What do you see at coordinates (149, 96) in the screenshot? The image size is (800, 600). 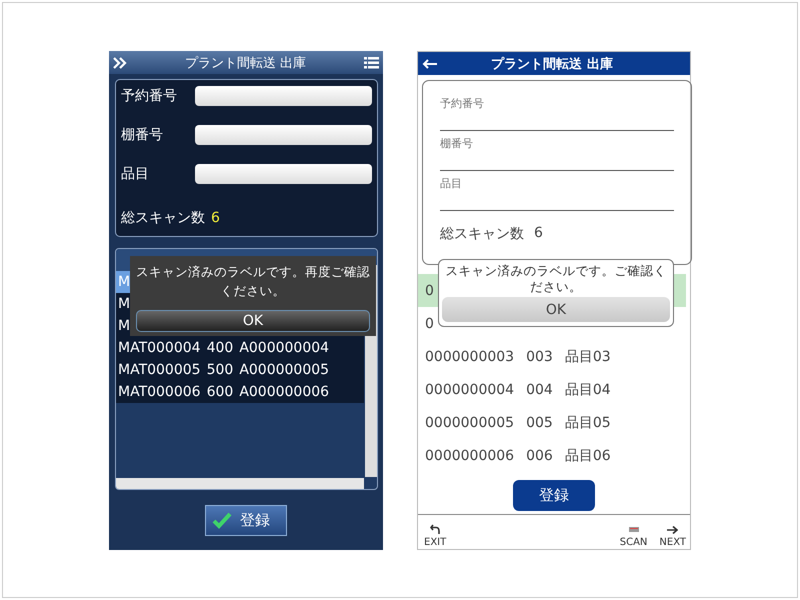 I see `field-label: 予約番号` at bounding box center [149, 96].